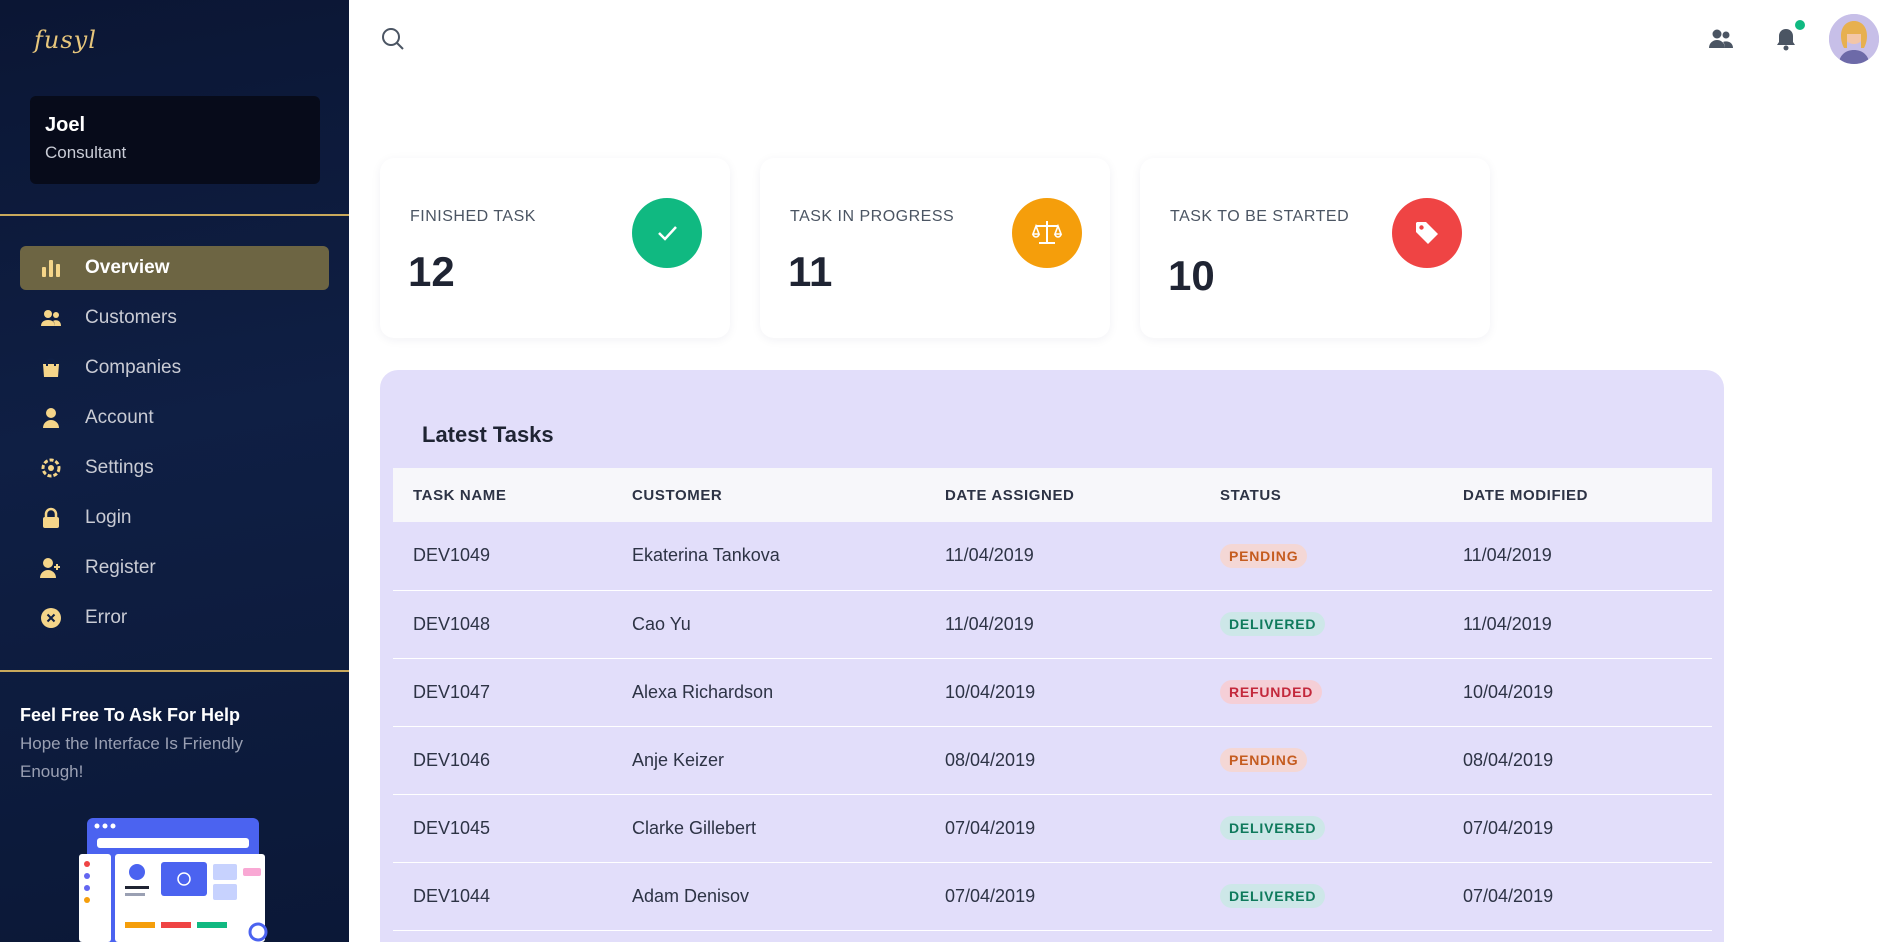 This screenshot has width=1887, height=942. What do you see at coordinates (174, 268) in the screenshot?
I see `sidebar-item-overview: Overview` at bounding box center [174, 268].